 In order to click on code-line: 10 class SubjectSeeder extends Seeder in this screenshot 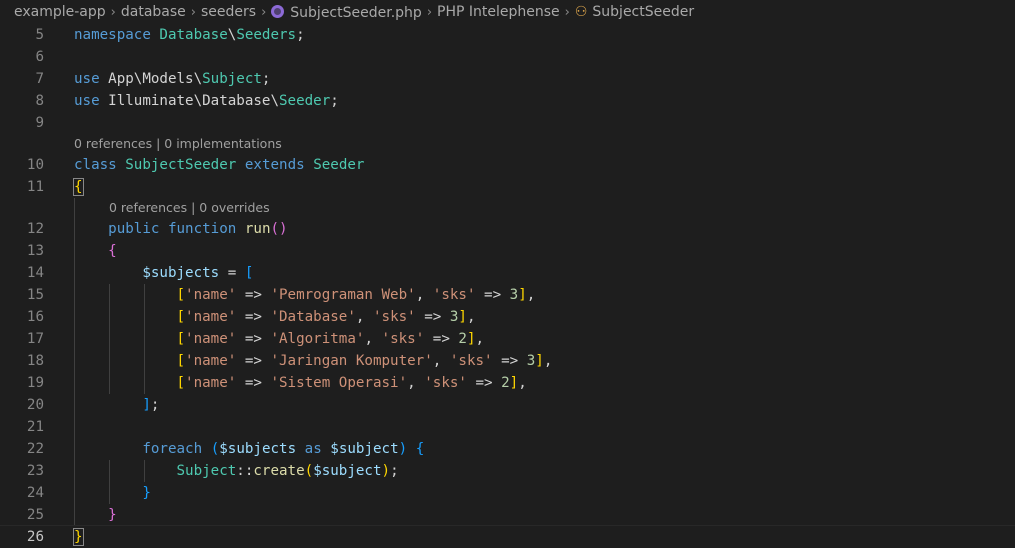, I will do `click(507, 165)`.